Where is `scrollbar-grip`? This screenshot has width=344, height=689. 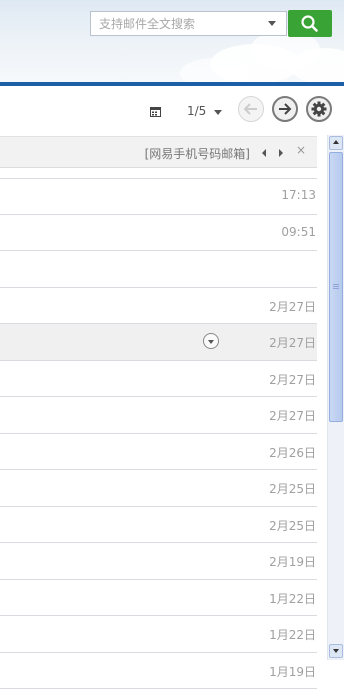
scrollbar-grip is located at coordinates (336, 287).